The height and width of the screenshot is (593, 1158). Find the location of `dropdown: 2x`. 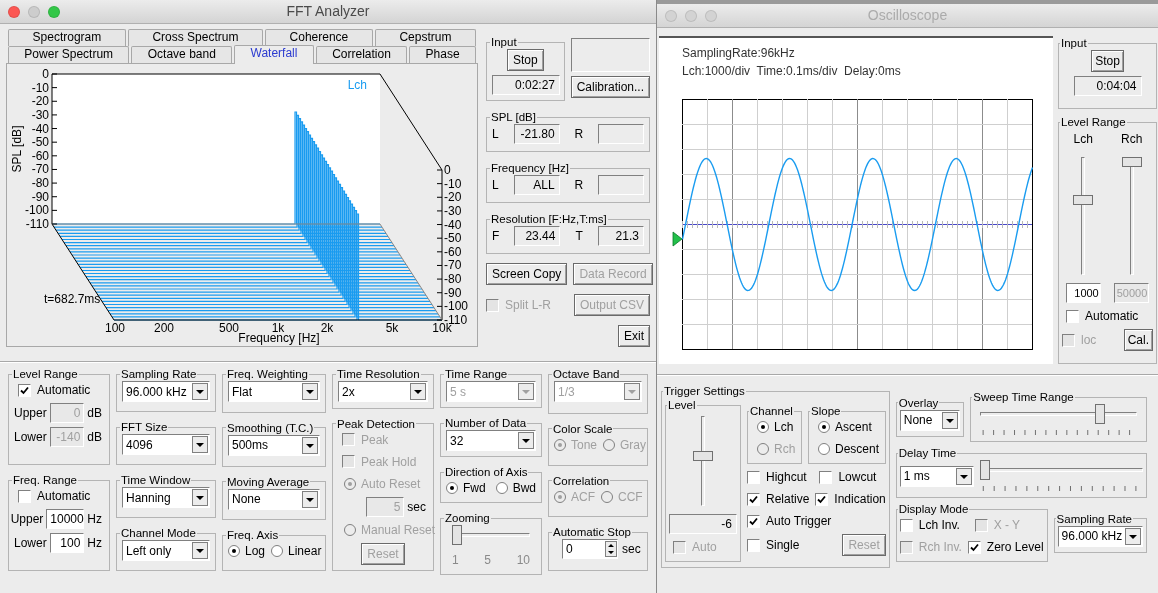

dropdown: 2x is located at coordinates (383, 391).